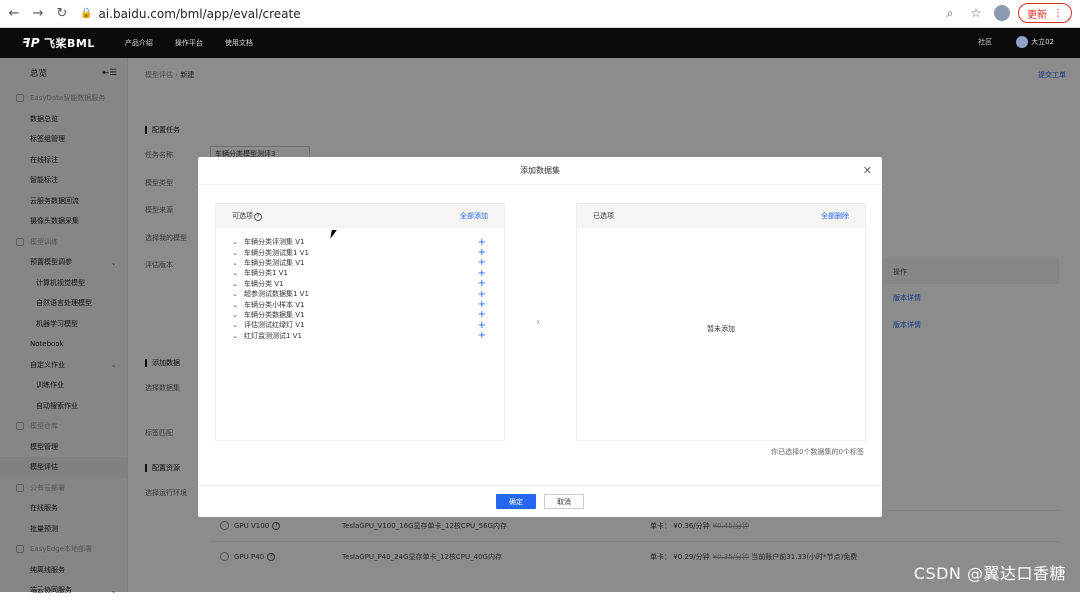 The width and height of the screenshot is (1080, 601). What do you see at coordinates (273, 336) in the screenshot?
I see `dataset-label: 红灯监测测试1 V1` at bounding box center [273, 336].